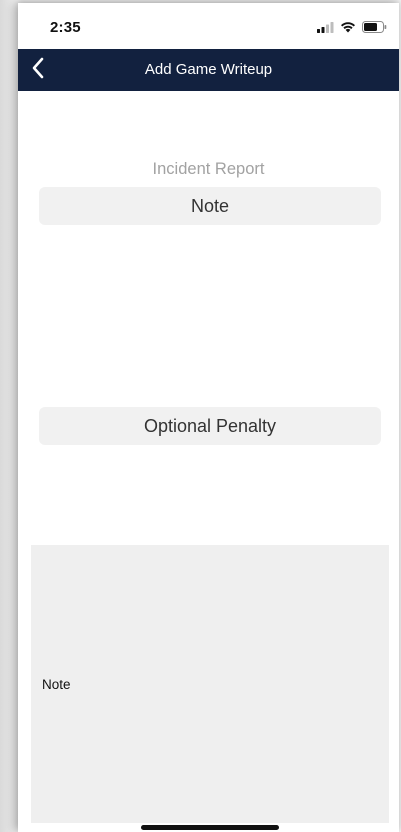  I want to click on status-bar: 2:35, so click(208, 26).